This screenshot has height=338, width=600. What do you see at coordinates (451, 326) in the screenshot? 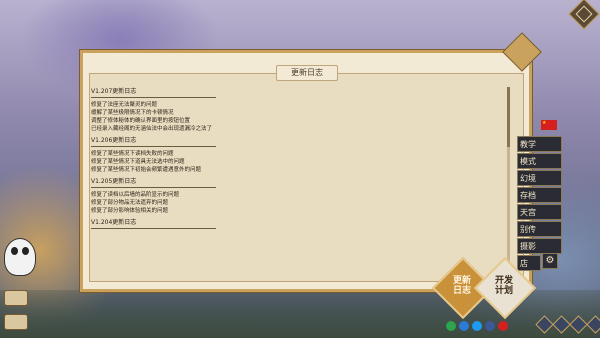
I see `wechat-icon` at bounding box center [451, 326].